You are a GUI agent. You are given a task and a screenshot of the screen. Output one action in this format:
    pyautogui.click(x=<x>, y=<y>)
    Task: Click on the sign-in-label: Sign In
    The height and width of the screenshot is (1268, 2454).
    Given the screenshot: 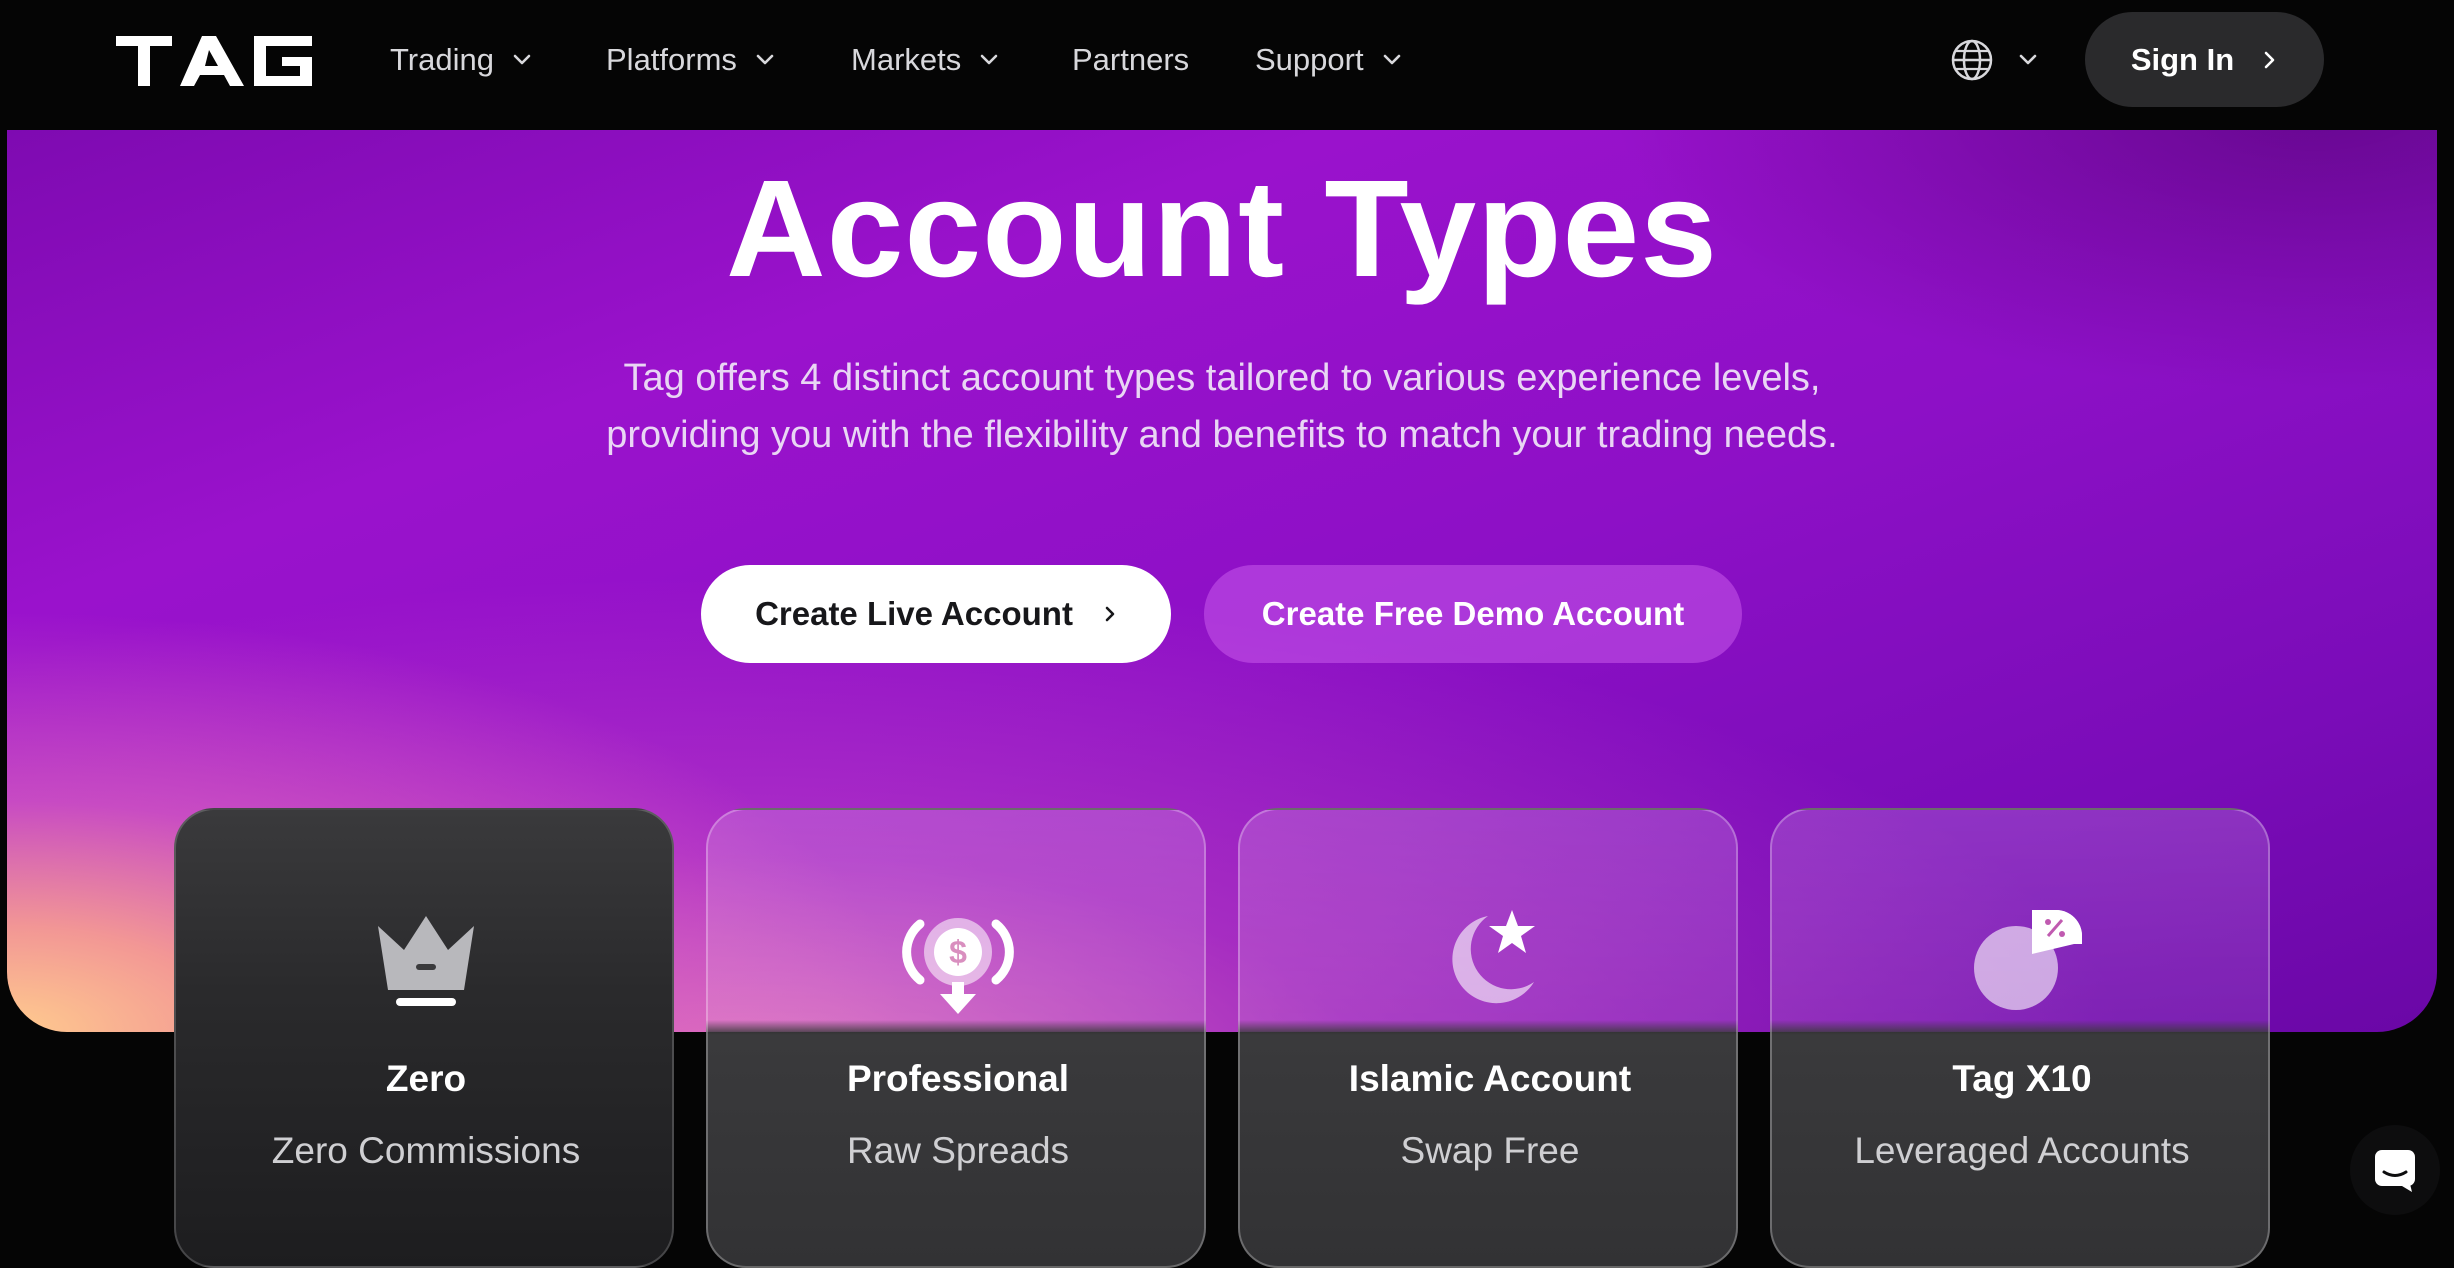 What is the action you would take?
    pyautogui.click(x=2182, y=59)
    